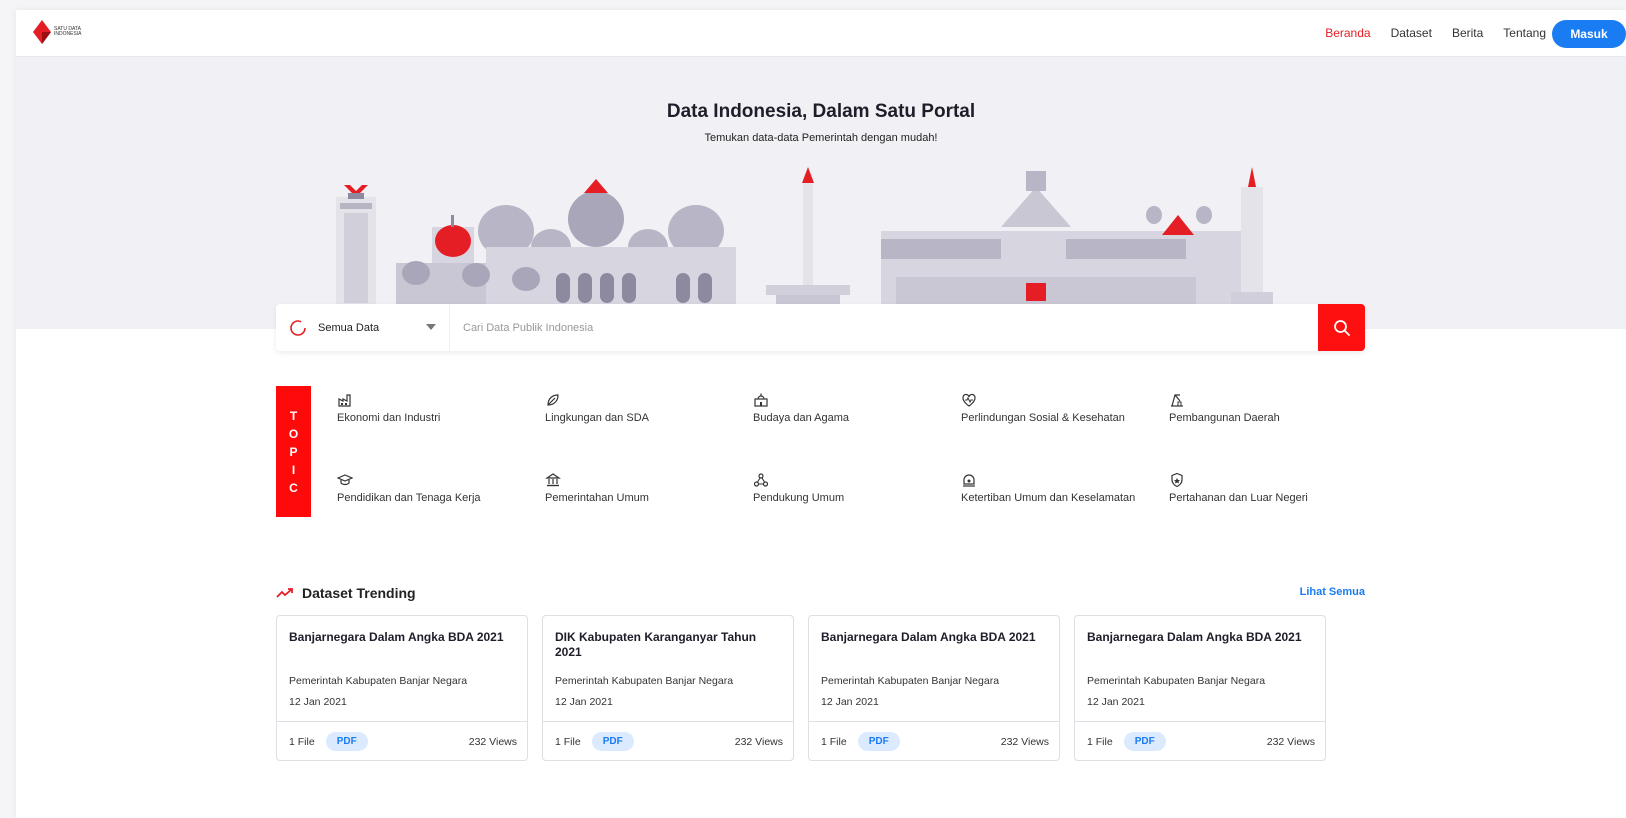 Image resolution: width=1626 pixels, height=818 pixels. Describe the element at coordinates (1524, 33) in the screenshot. I see `nav-tentang: Tentang` at that location.